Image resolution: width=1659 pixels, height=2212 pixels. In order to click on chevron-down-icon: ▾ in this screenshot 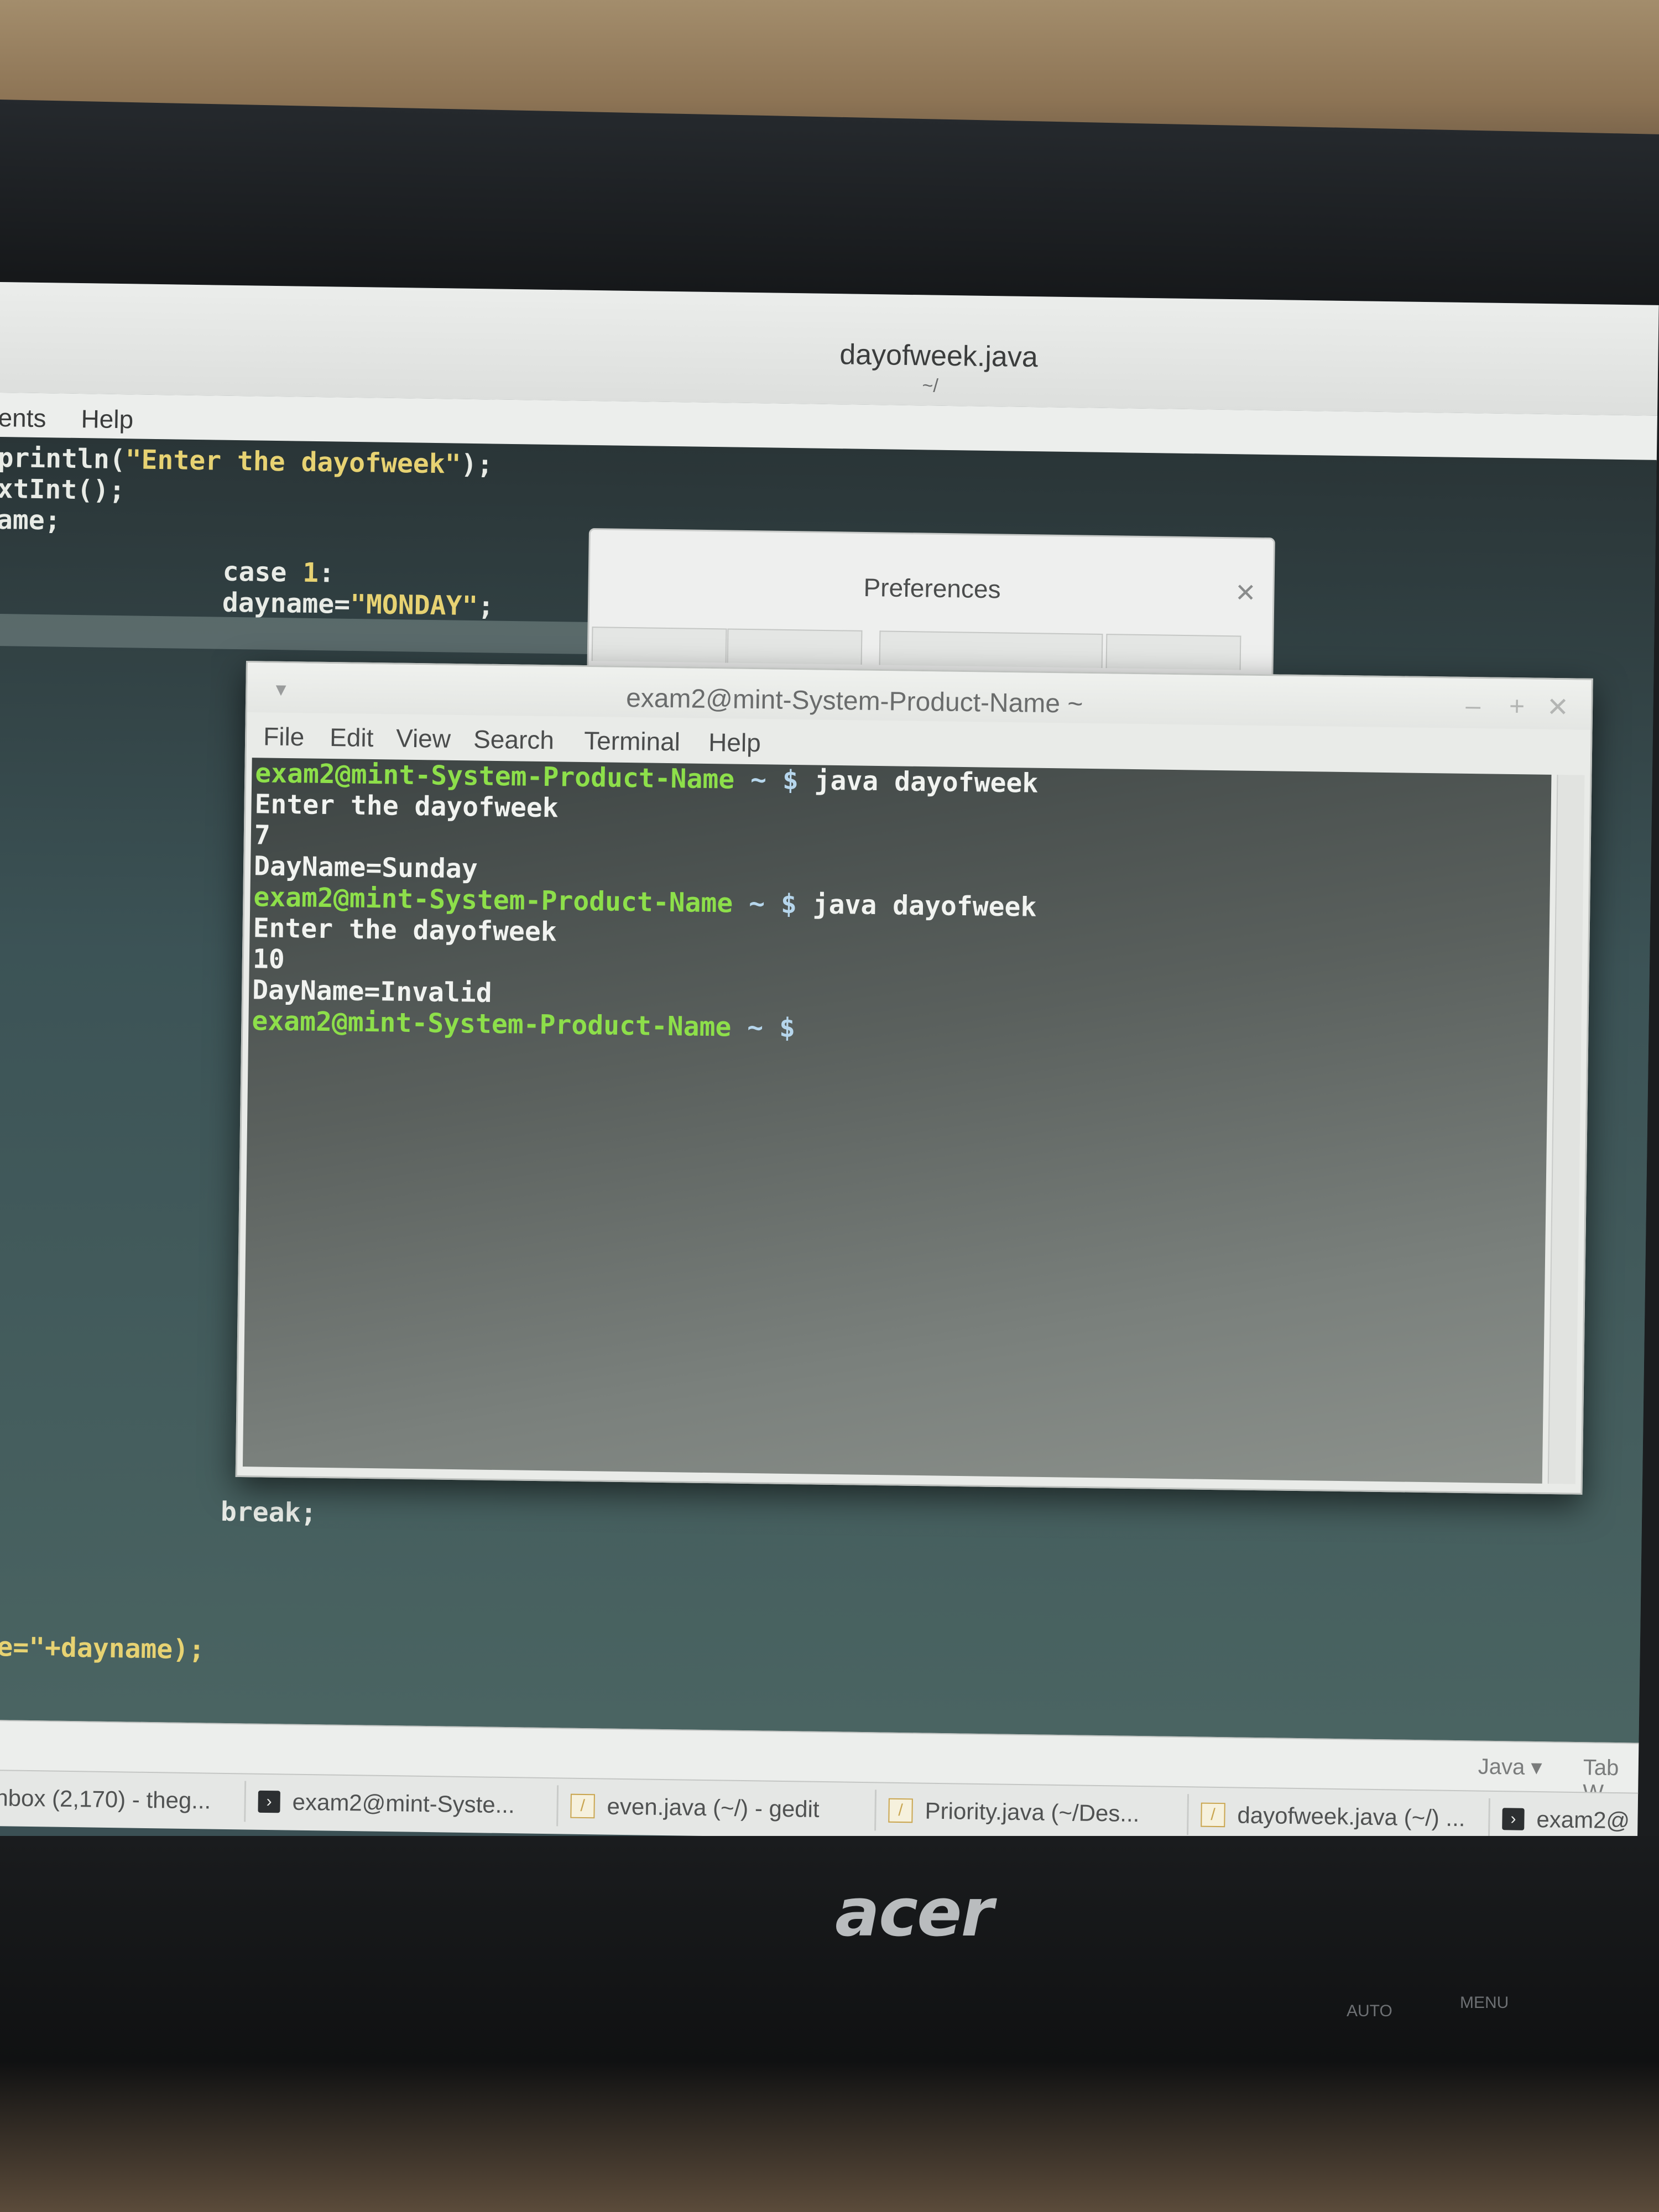, I will do `click(1537, 1768)`.